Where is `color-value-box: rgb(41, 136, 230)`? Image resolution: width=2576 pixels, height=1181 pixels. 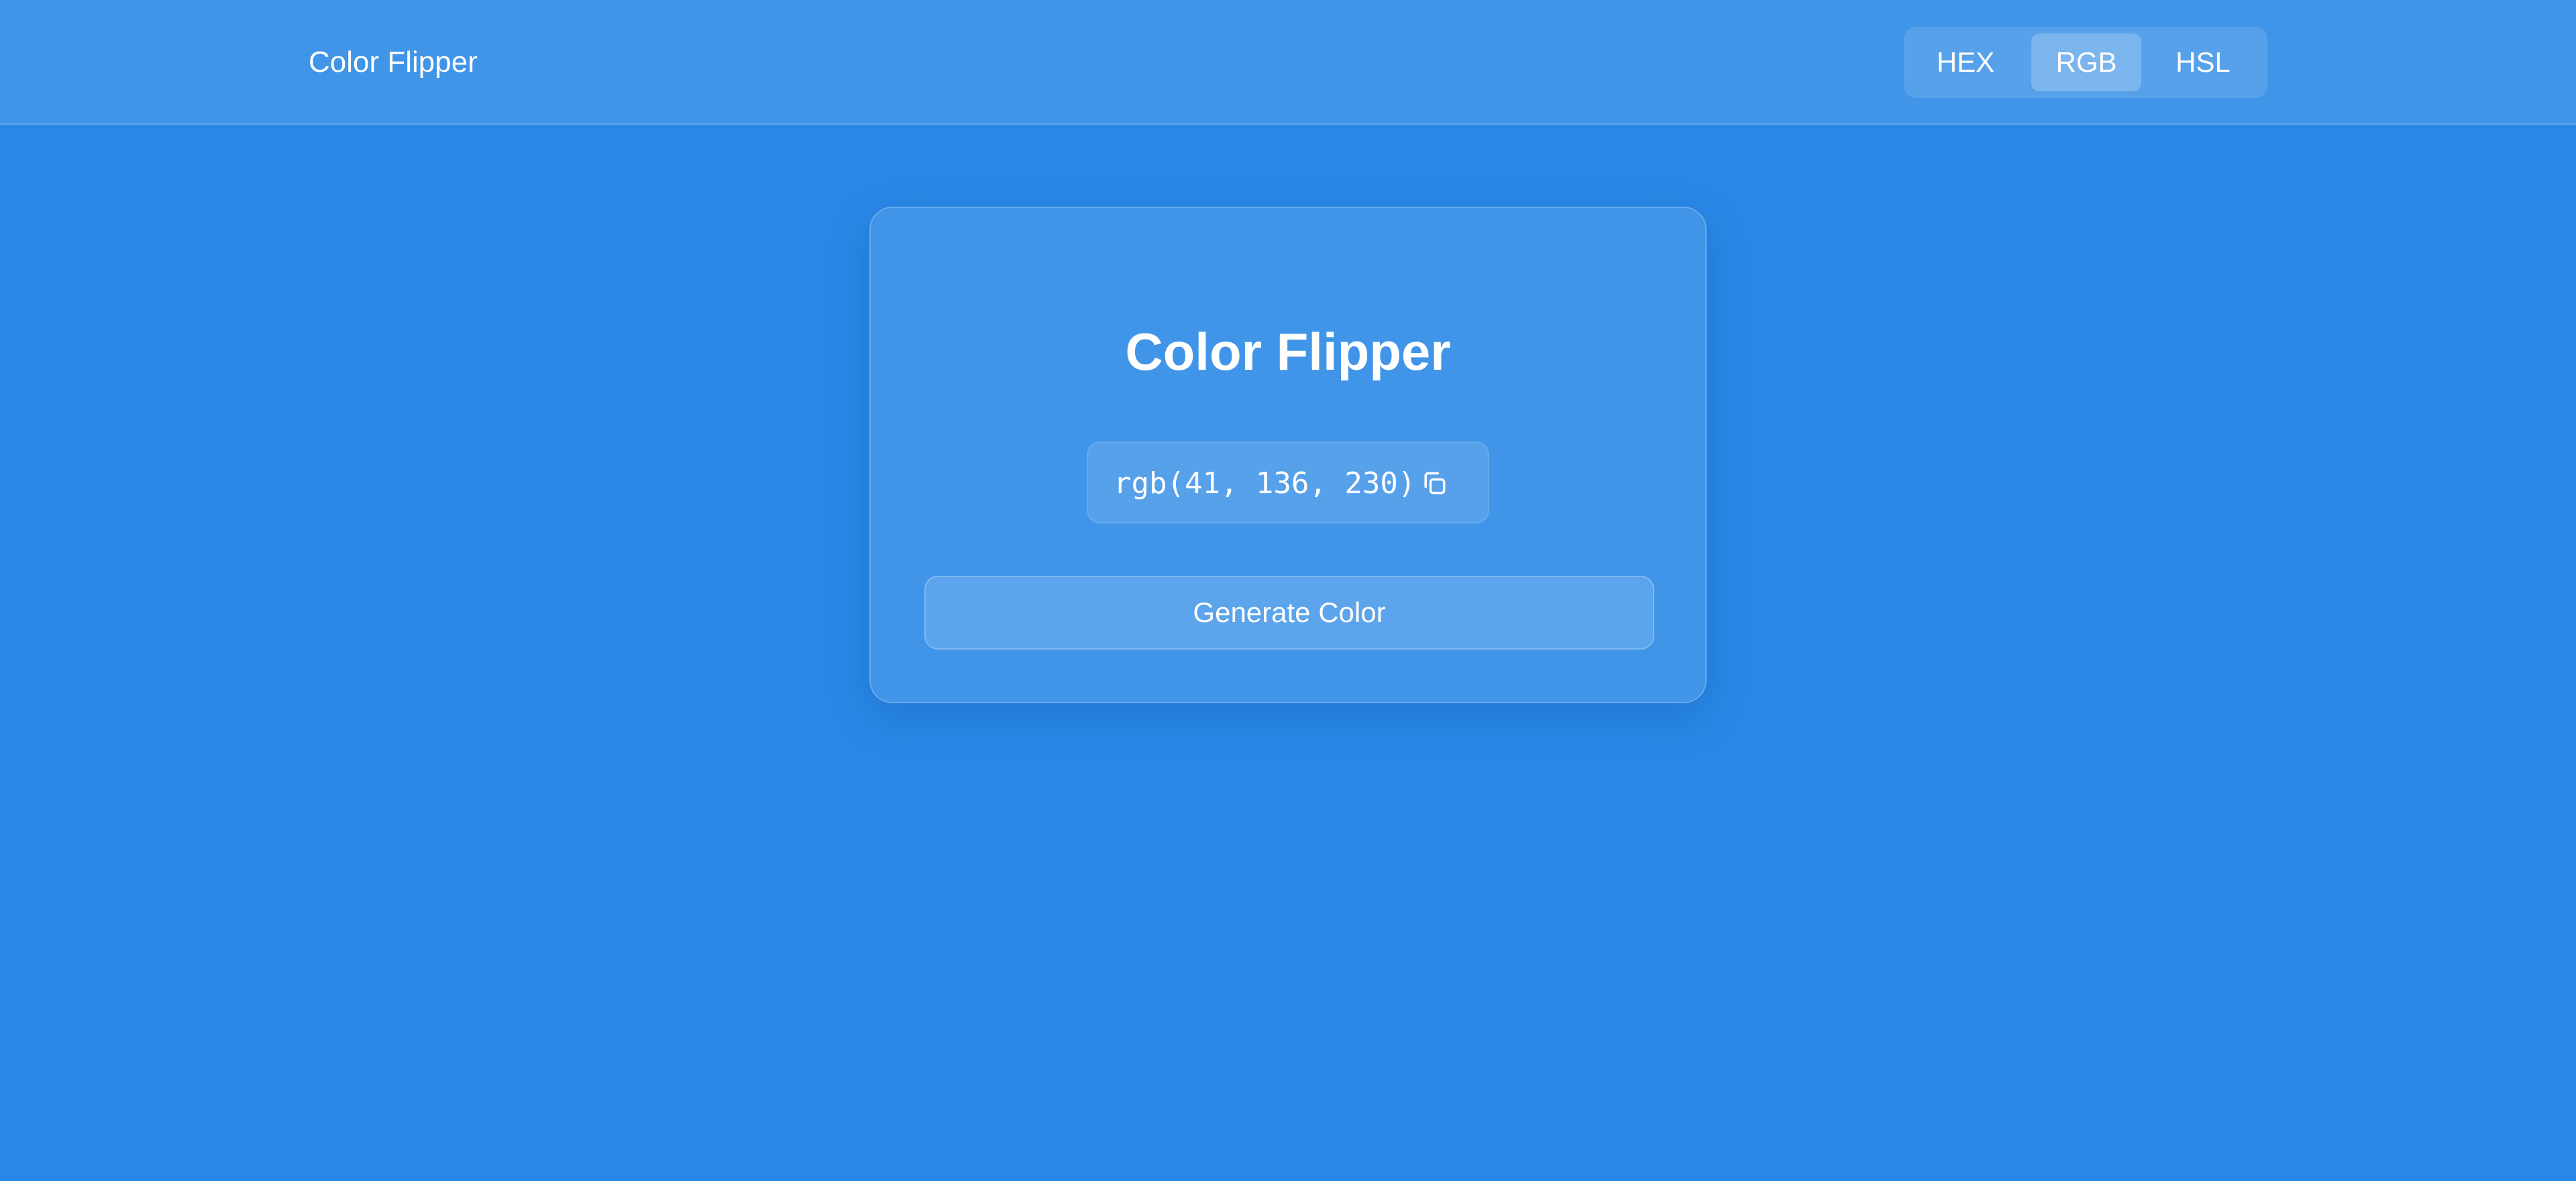
color-value-box: rgb(41, 136, 230) is located at coordinates (1288, 482).